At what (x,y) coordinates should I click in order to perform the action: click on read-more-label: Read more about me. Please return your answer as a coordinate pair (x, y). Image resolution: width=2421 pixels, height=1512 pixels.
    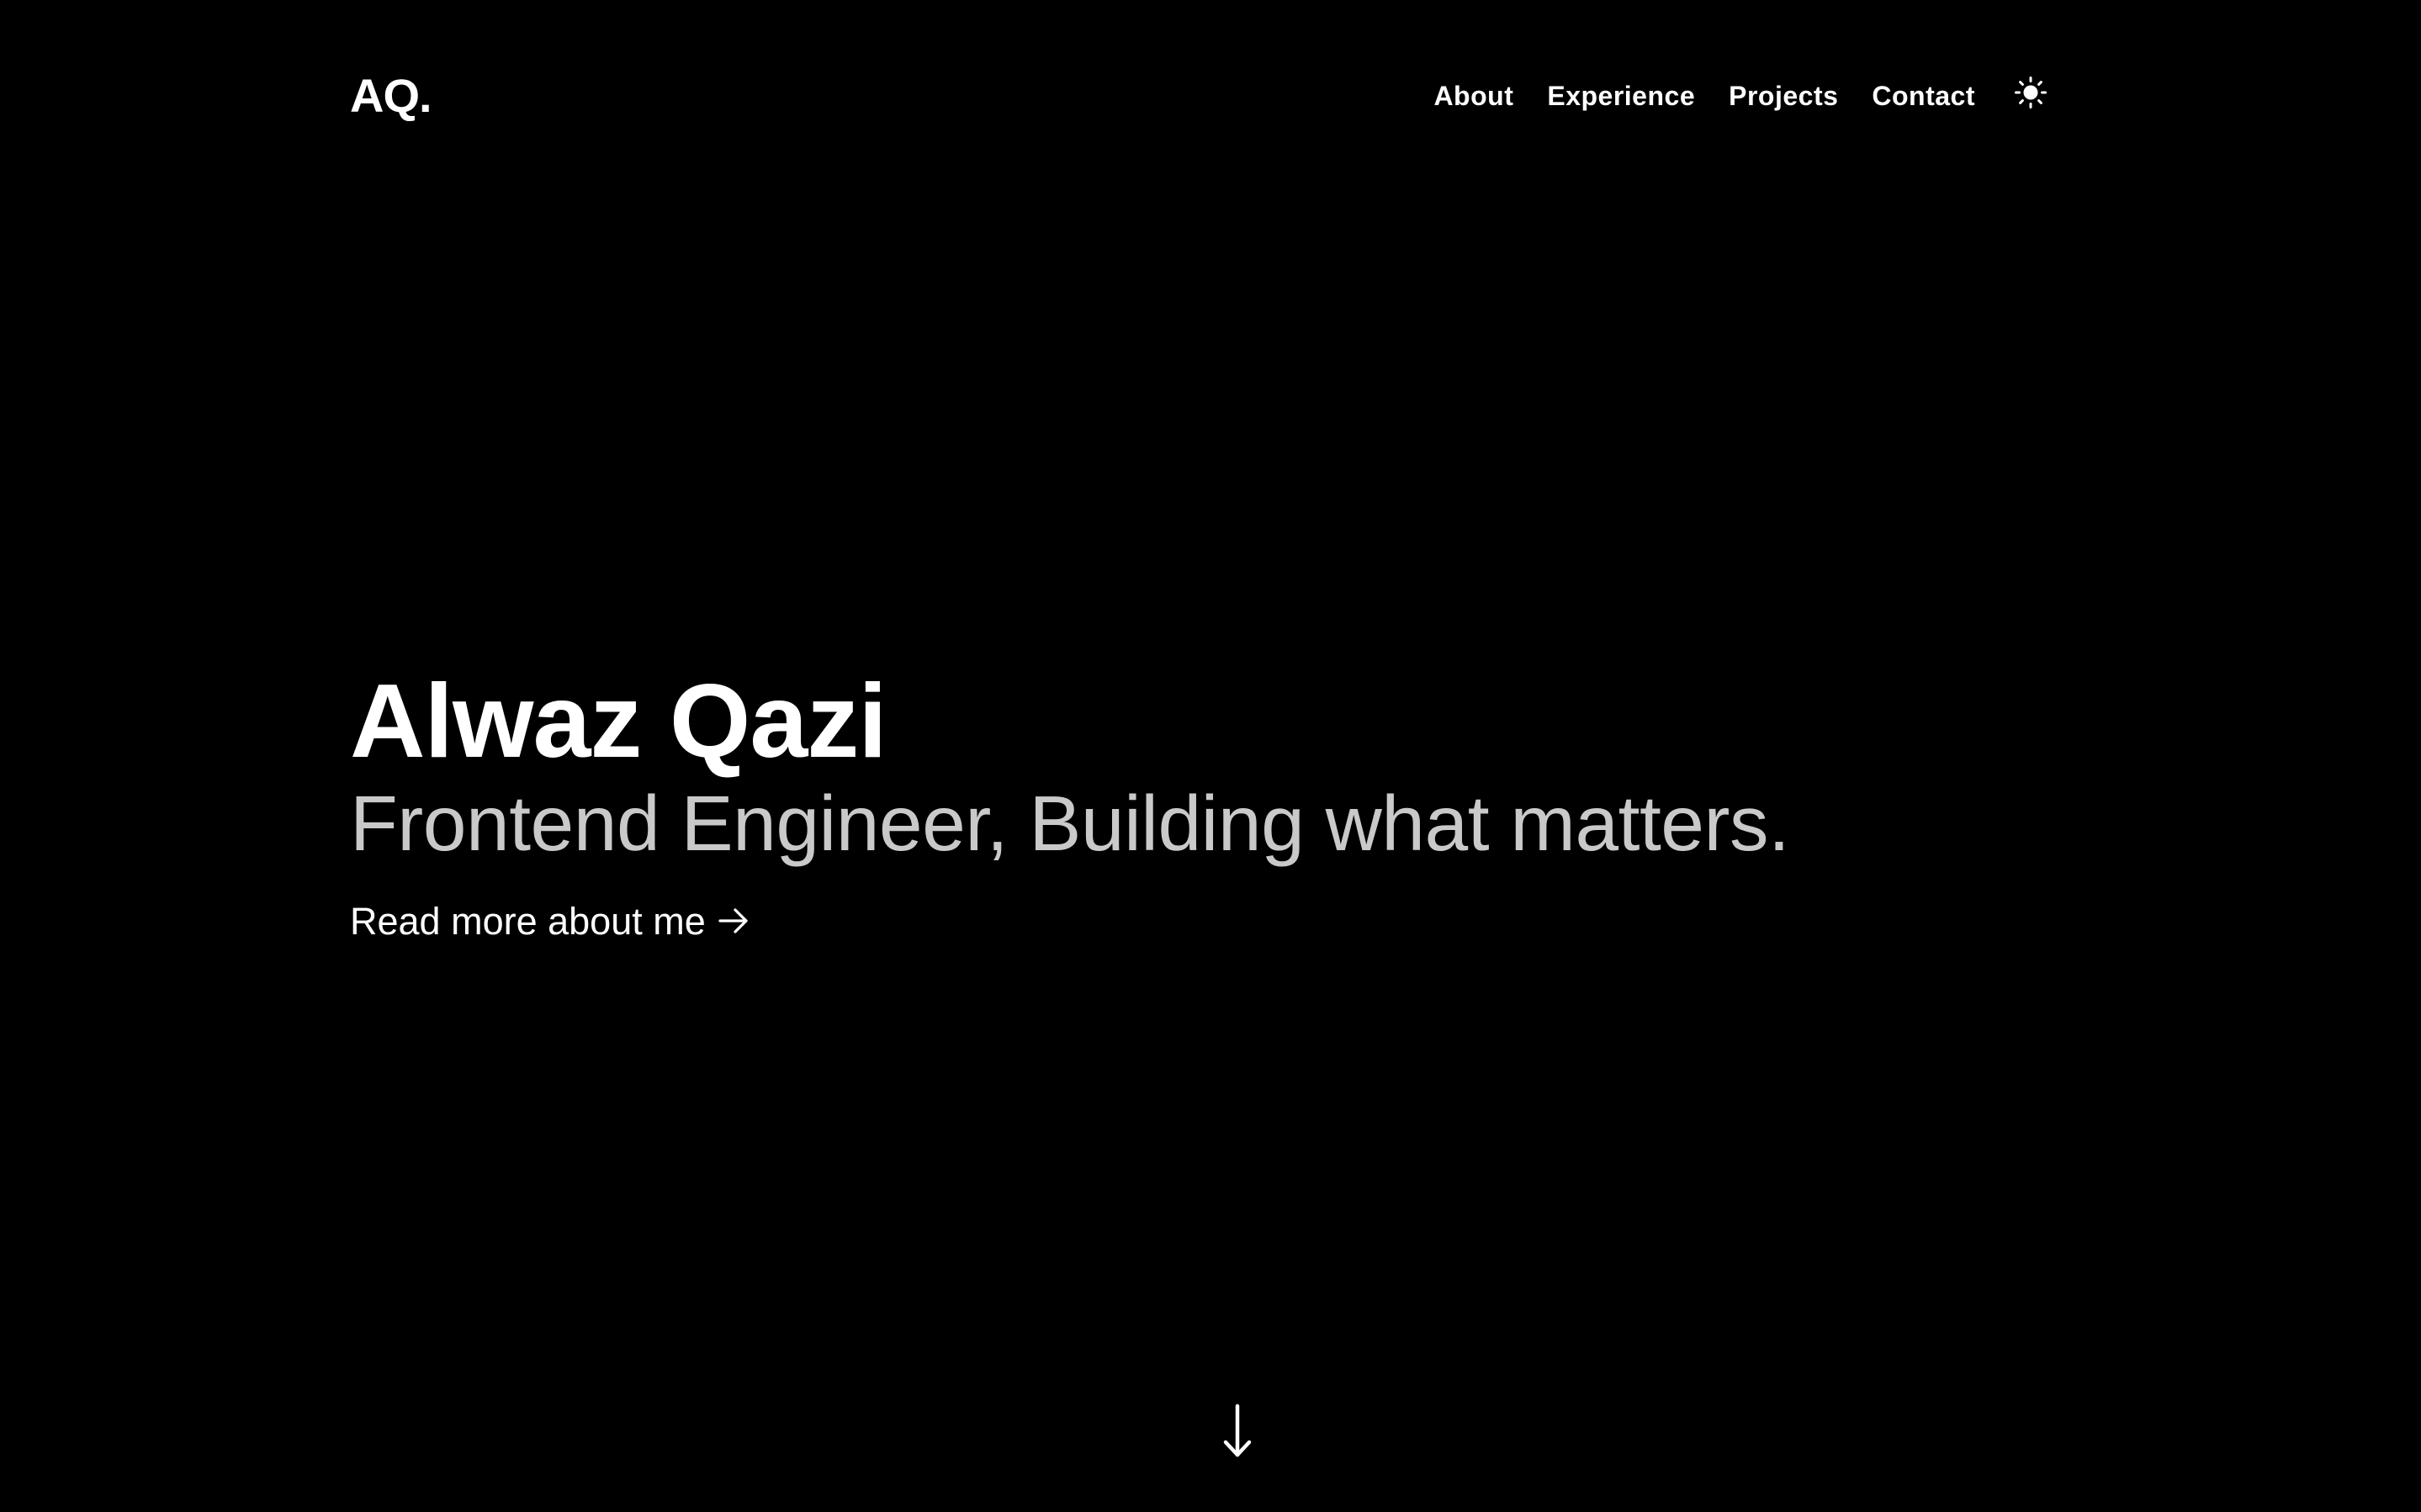
    Looking at the image, I should click on (528, 921).